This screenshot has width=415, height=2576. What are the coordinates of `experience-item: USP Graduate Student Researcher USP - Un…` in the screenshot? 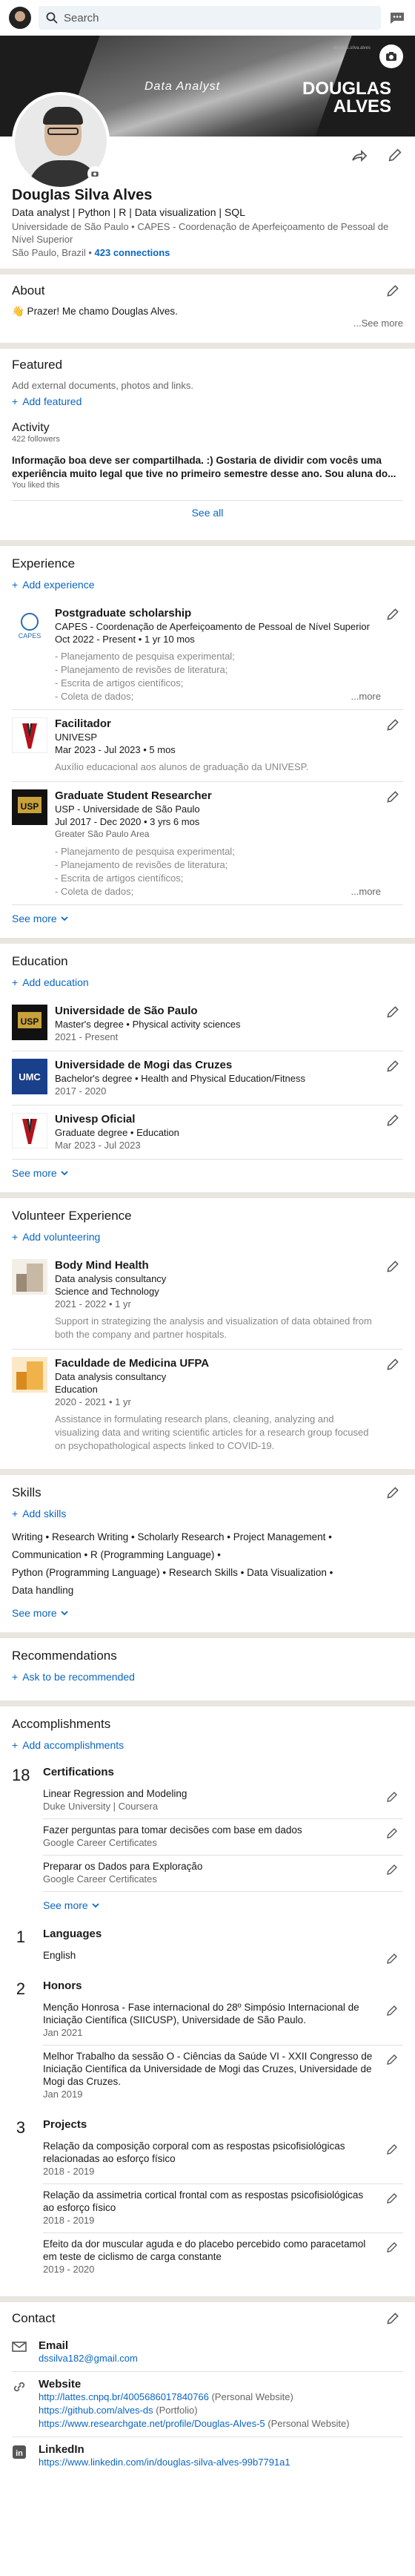 It's located at (207, 843).